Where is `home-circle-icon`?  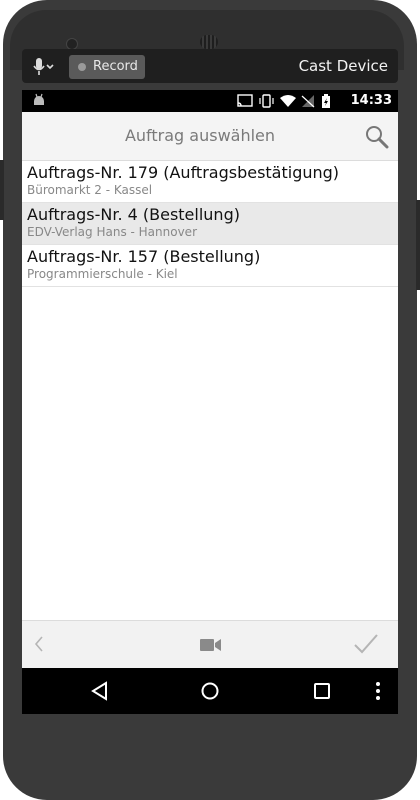
home-circle-icon is located at coordinates (210, 691).